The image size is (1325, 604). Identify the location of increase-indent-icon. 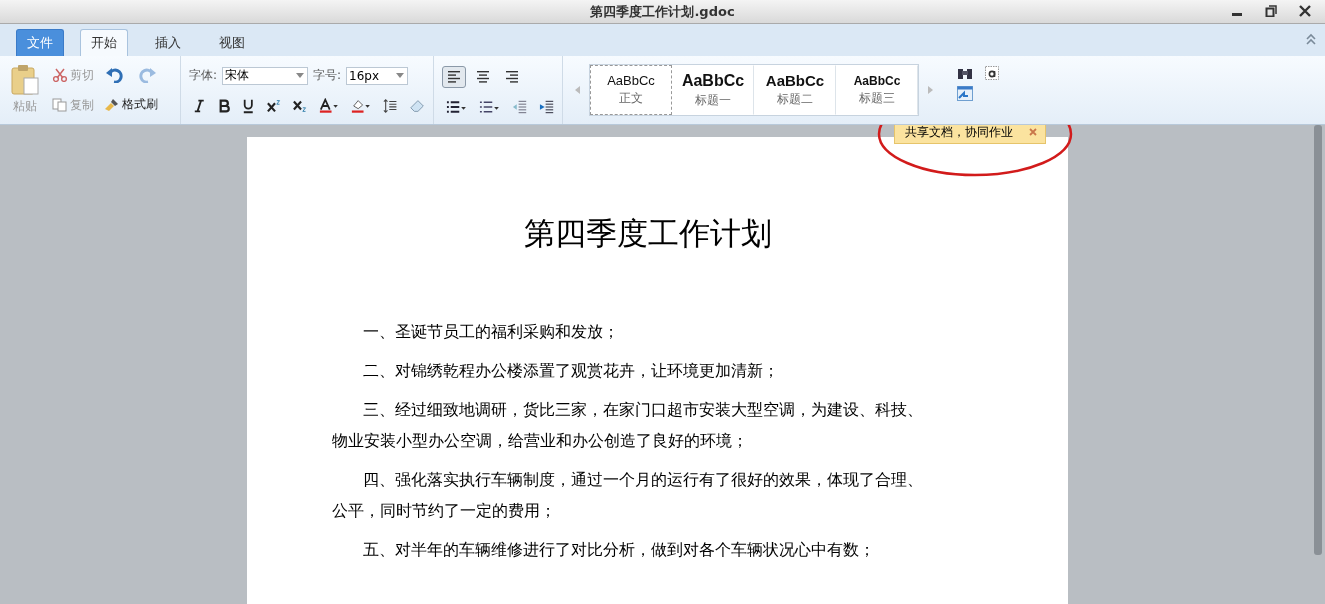
(546, 107).